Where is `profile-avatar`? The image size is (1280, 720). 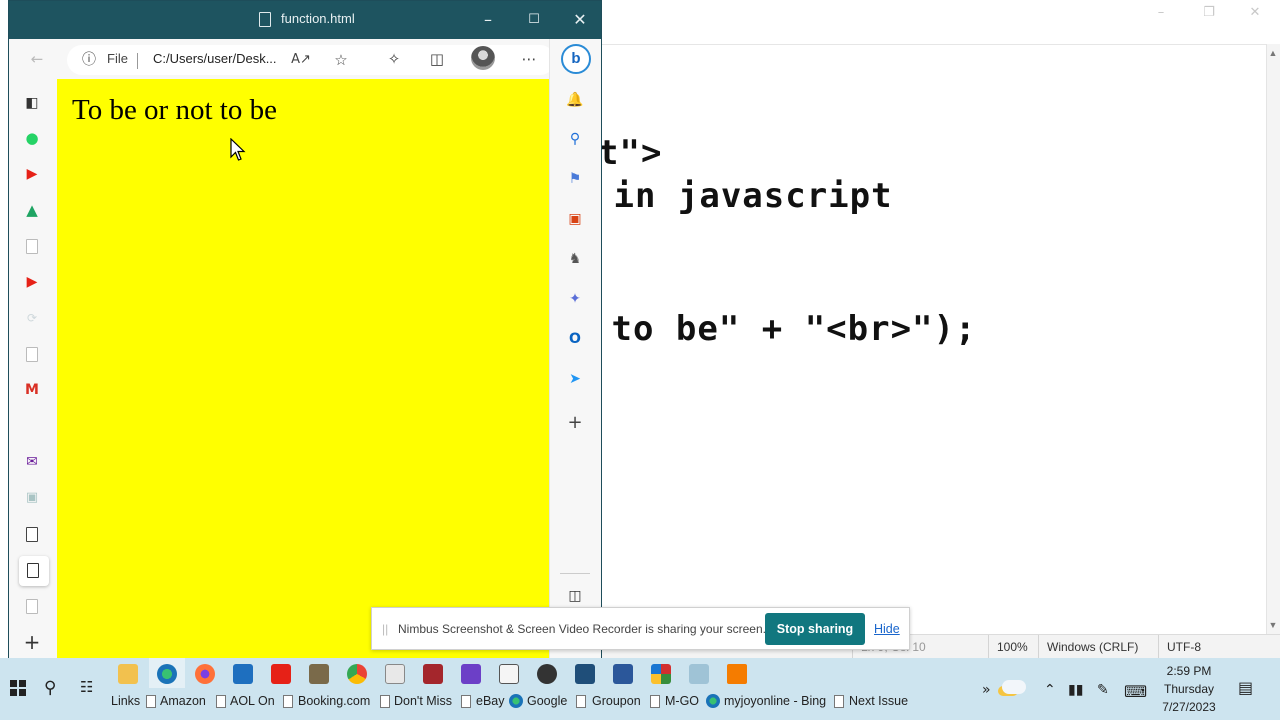 profile-avatar is located at coordinates (483, 58).